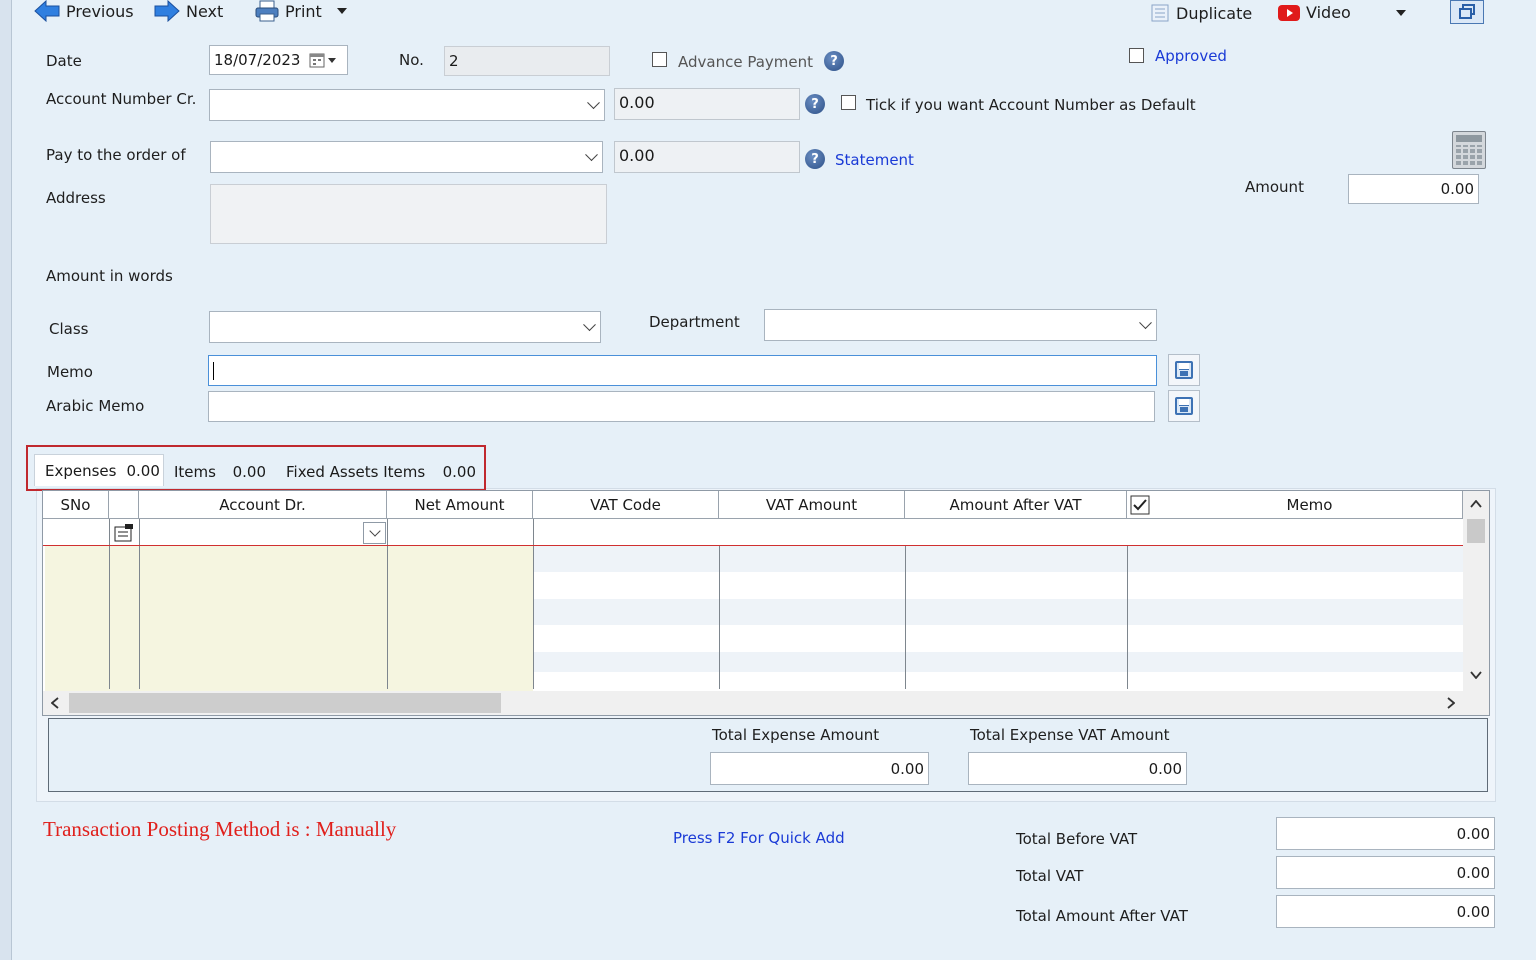 The height and width of the screenshot is (960, 1536). Describe the element at coordinates (55, 703) in the screenshot. I see `scroll-left-icon` at that location.